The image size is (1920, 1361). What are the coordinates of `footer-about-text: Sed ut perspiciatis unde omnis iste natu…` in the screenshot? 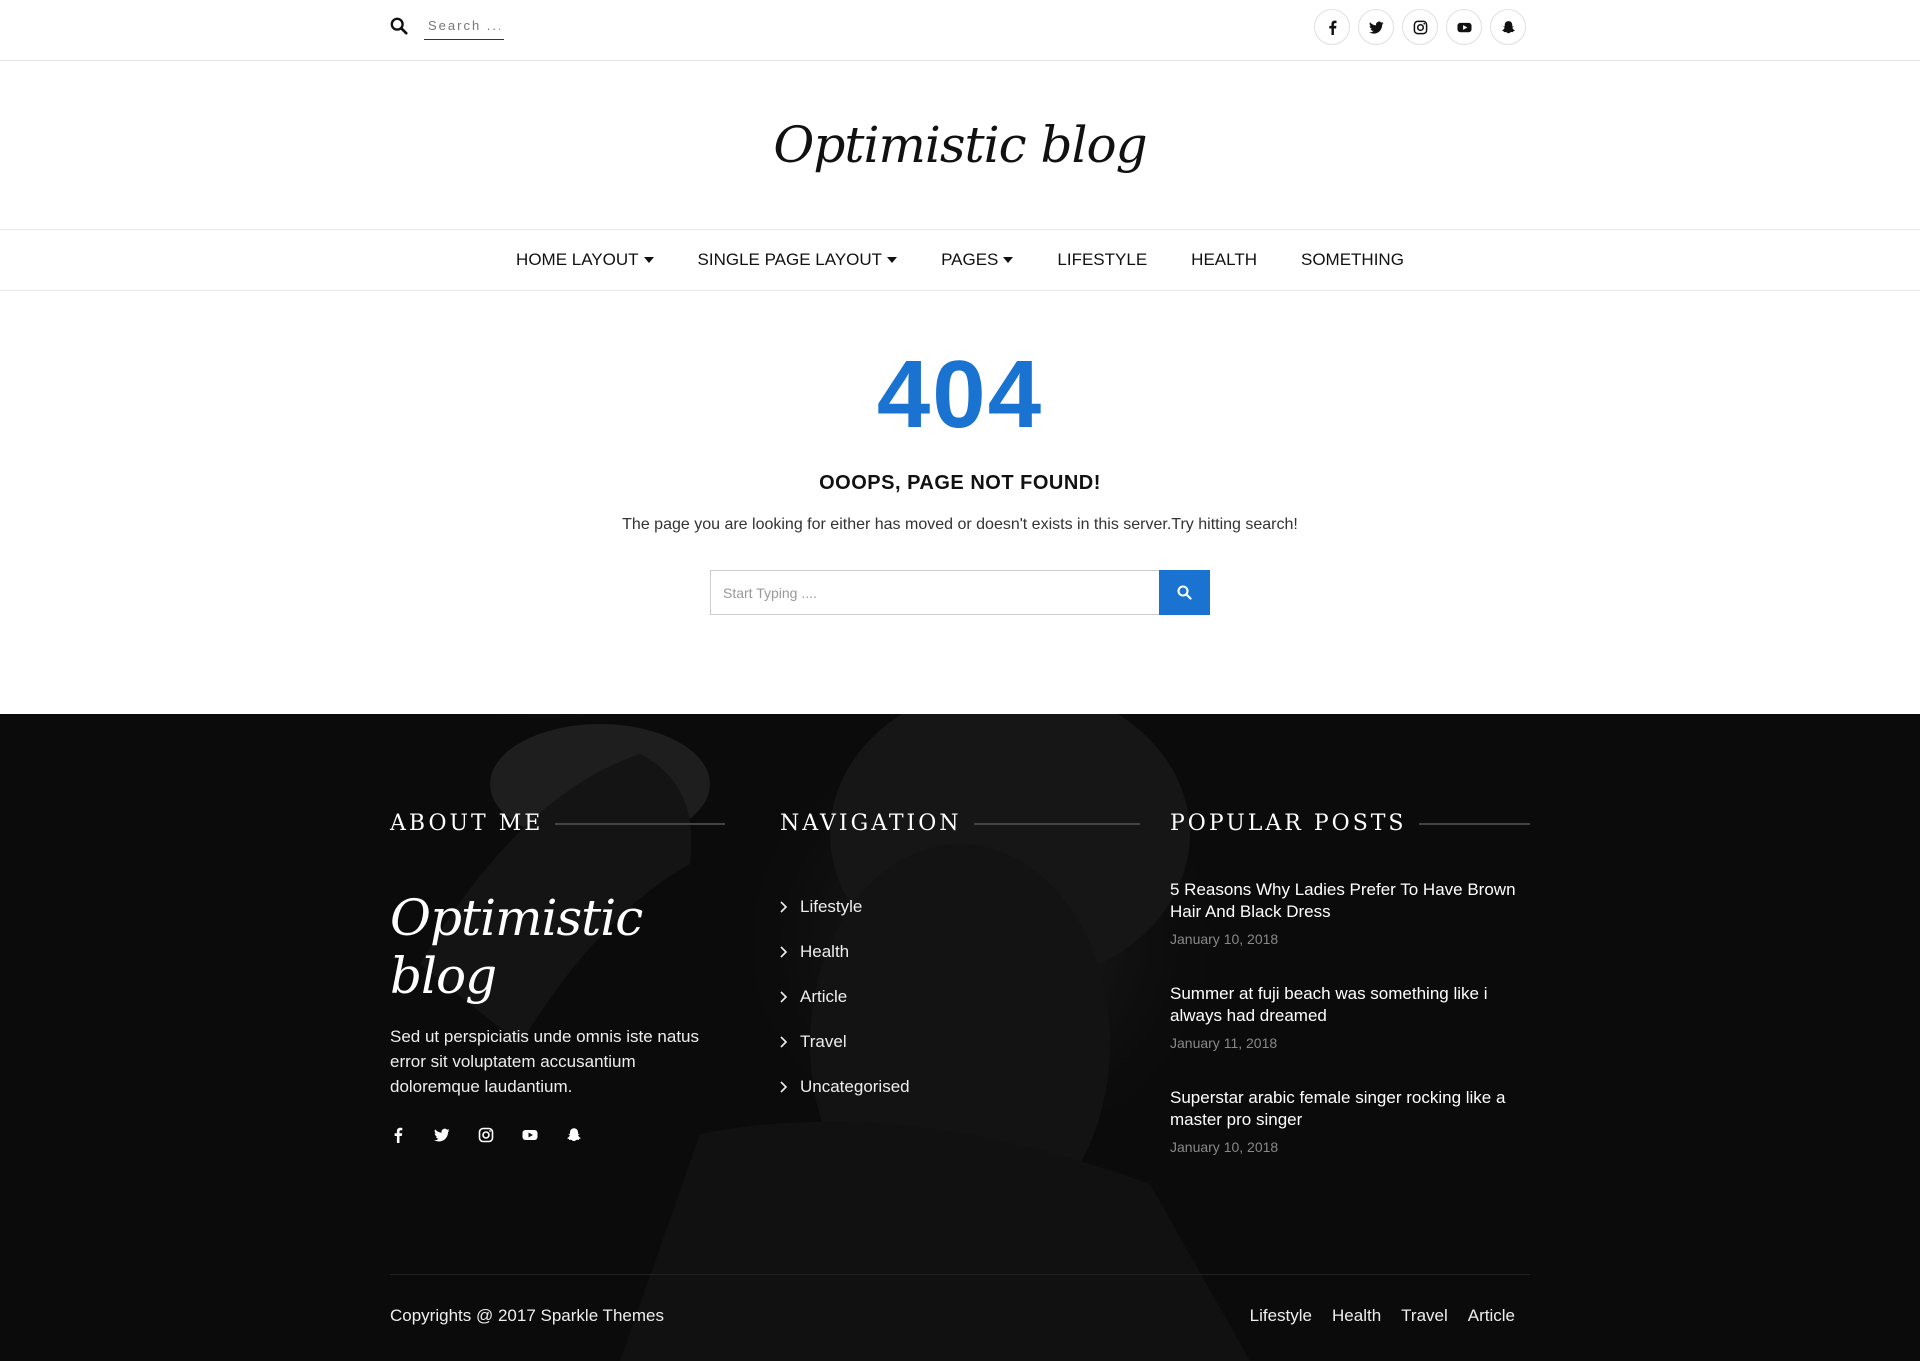 It's located at (545, 1061).